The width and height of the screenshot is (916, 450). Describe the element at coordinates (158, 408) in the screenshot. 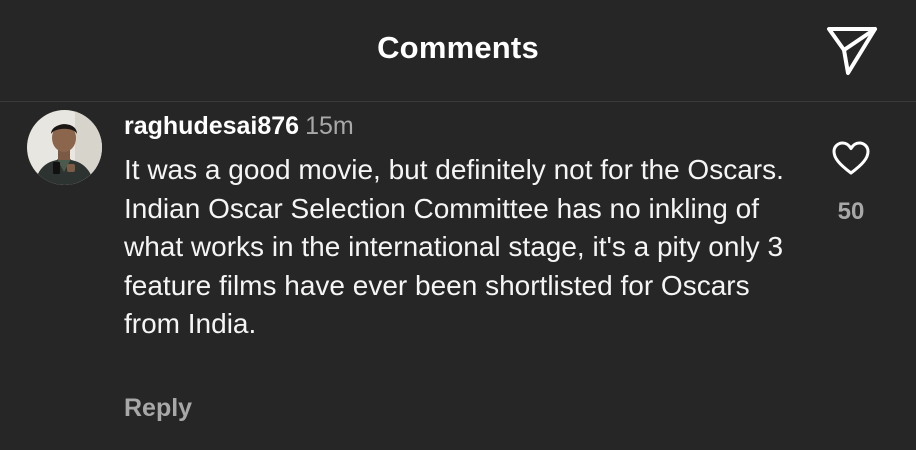

I see `reply-button: Reply` at that location.